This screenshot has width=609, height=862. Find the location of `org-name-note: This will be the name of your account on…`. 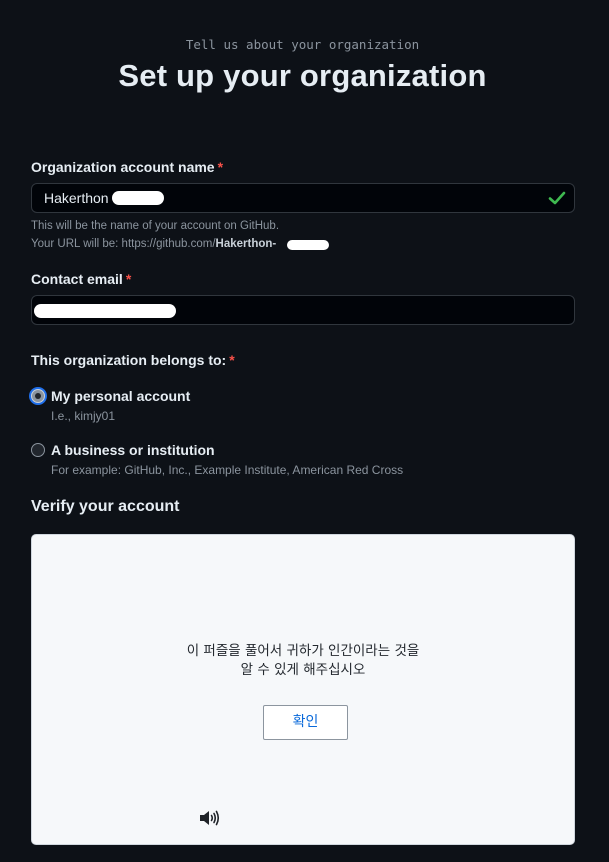

org-name-note: This will be the name of your account on… is located at coordinates (155, 226).